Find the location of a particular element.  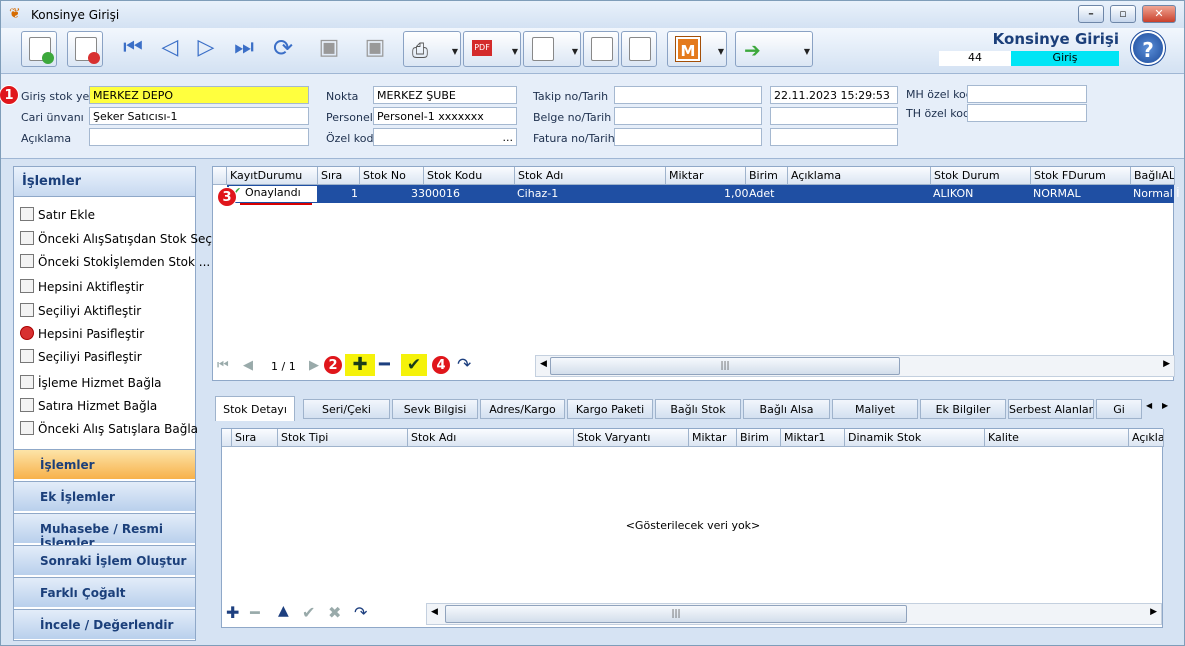

sidebar-item-onceki-alis: Önceki AlışSatışdan Stok Seç is located at coordinates (116, 238).